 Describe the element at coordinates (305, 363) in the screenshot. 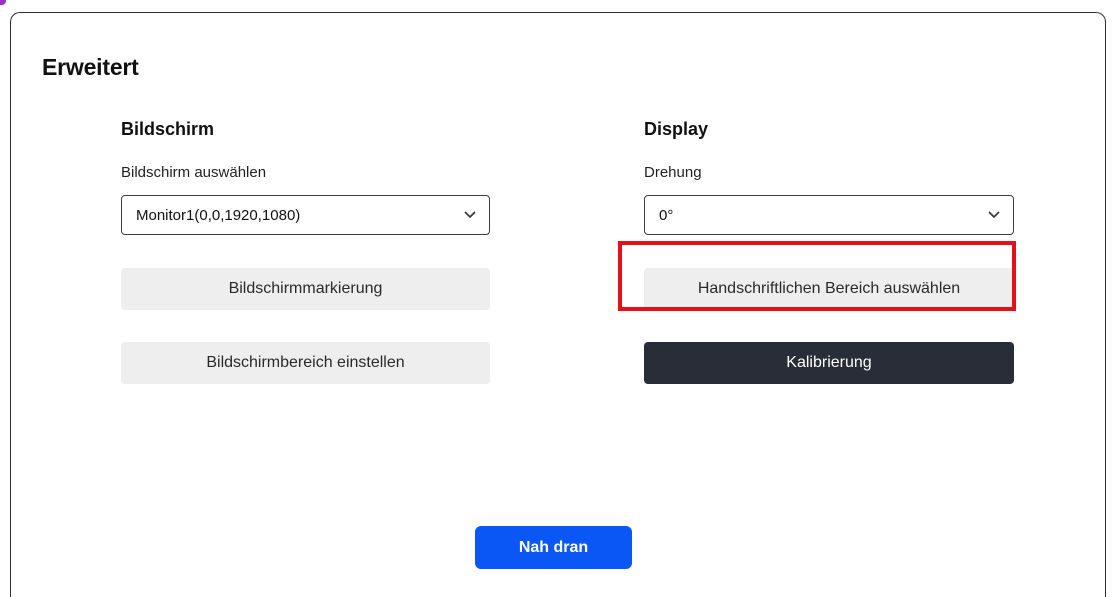

I see `screen-area-button: Bildschirmbereich einstellen` at that location.